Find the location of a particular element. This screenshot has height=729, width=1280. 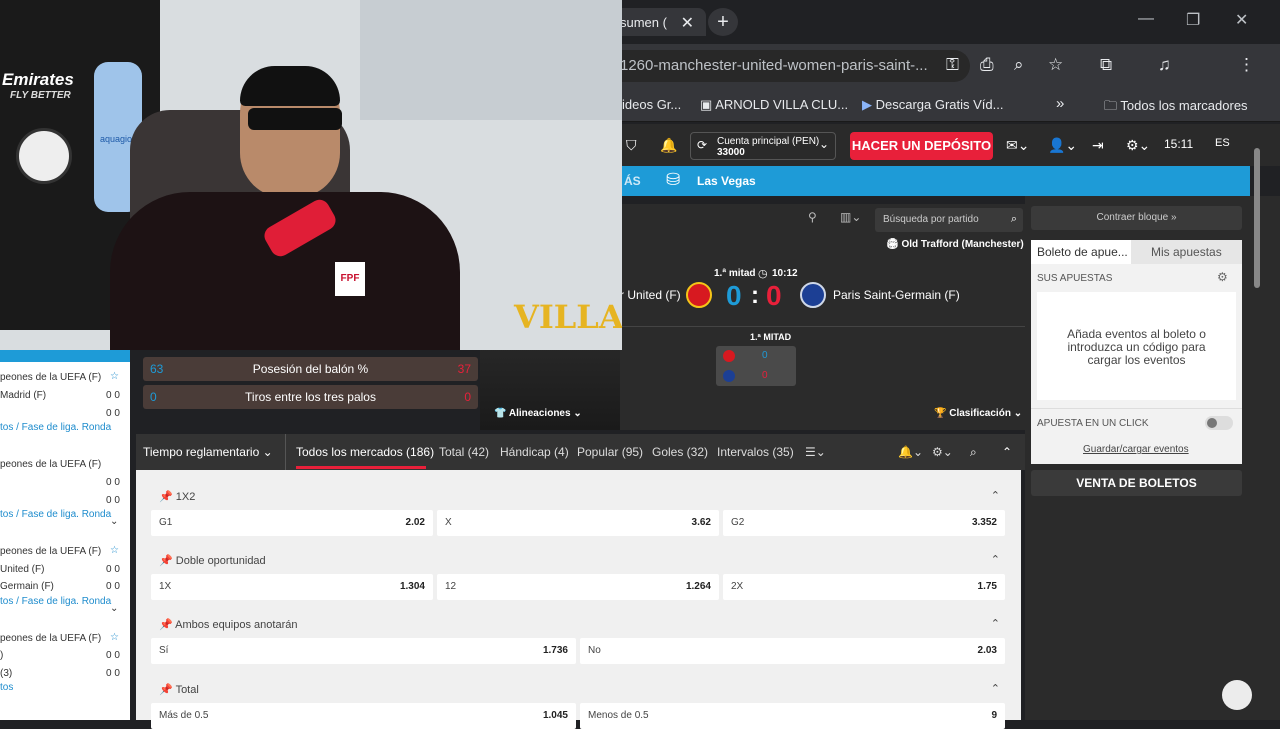

star-icon: ☆ is located at coordinates (1055, 65).